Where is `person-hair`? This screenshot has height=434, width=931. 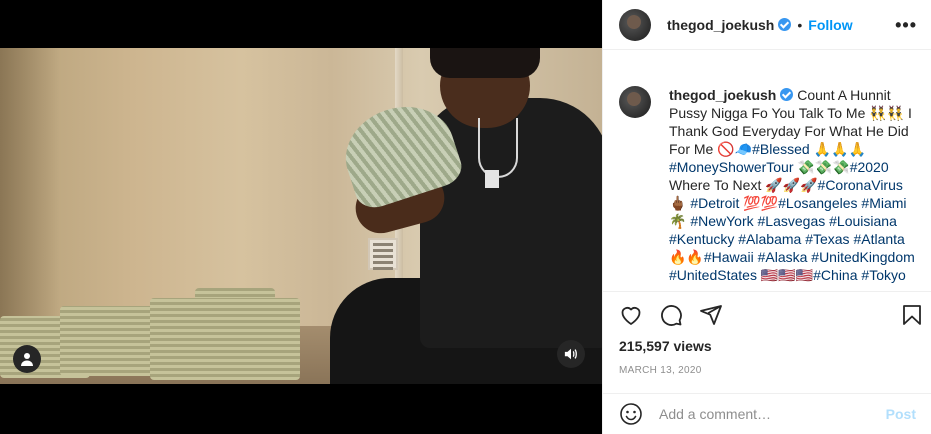 person-hair is located at coordinates (485, 63).